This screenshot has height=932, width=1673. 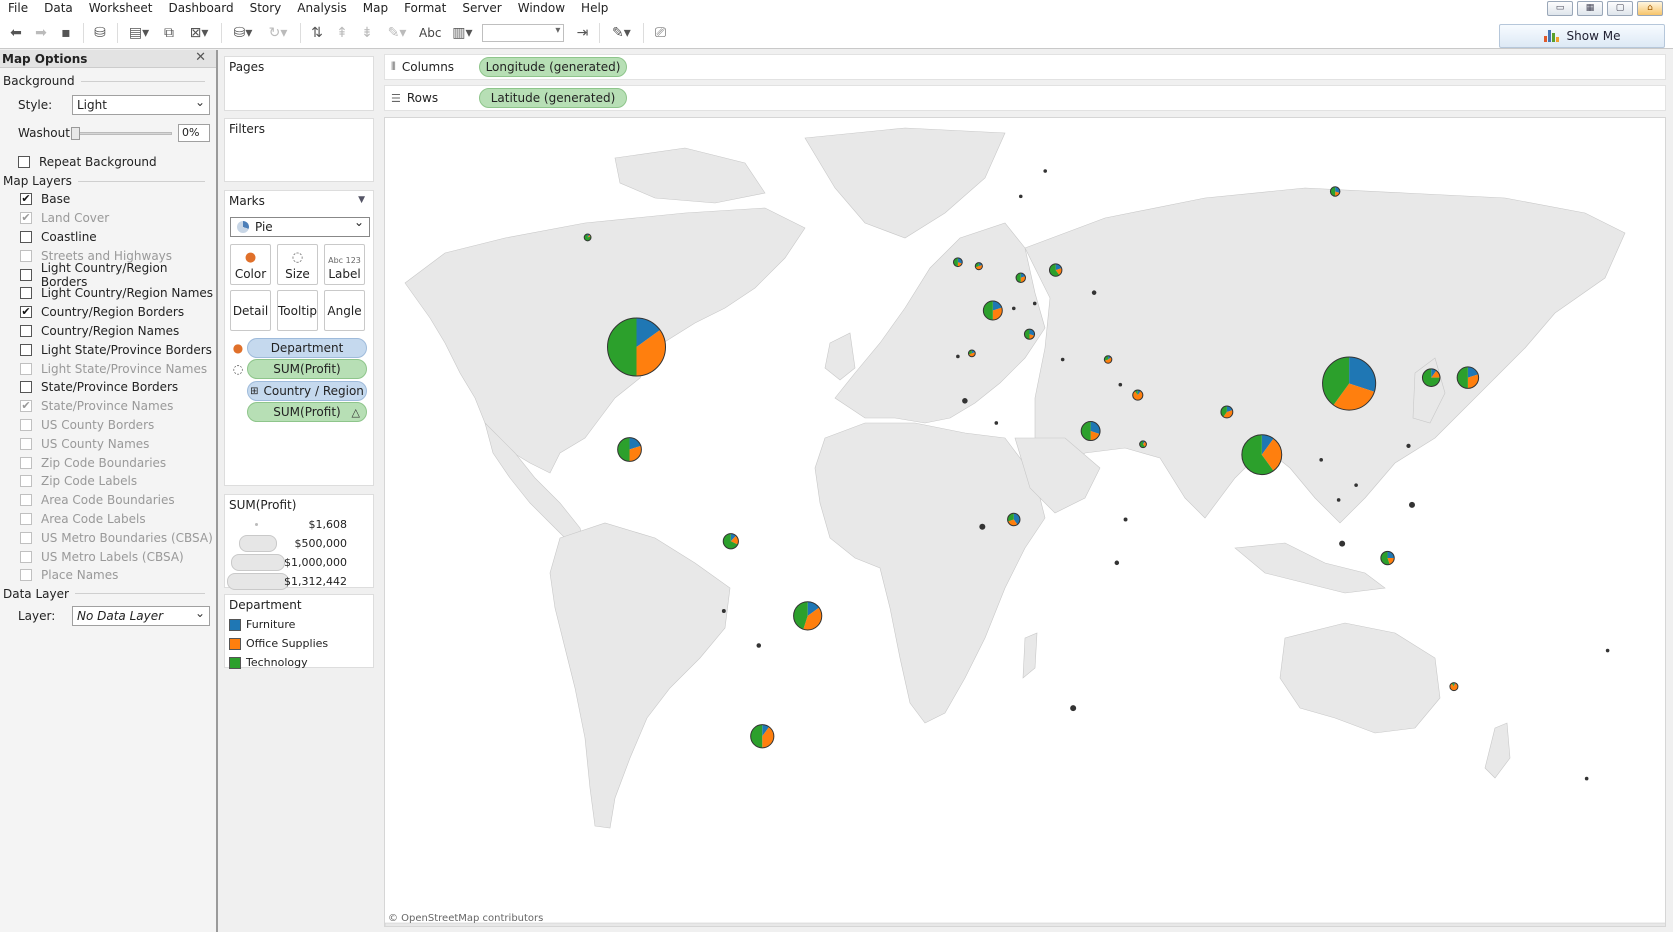 I want to click on pie-mark-china, so click(x=1349, y=383).